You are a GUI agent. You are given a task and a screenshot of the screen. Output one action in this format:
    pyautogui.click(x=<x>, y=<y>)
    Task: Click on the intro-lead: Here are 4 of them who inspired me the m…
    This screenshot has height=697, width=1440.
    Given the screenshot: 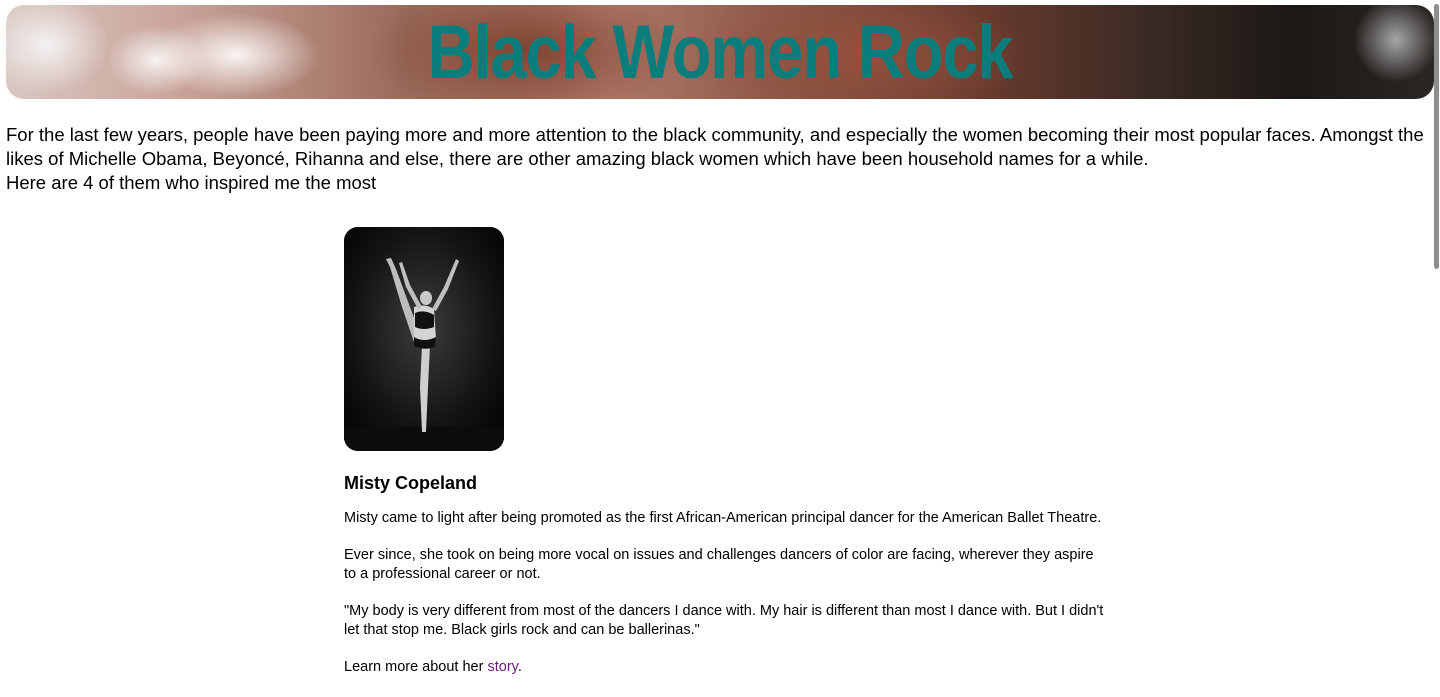 What is the action you would take?
    pyautogui.click(x=191, y=182)
    